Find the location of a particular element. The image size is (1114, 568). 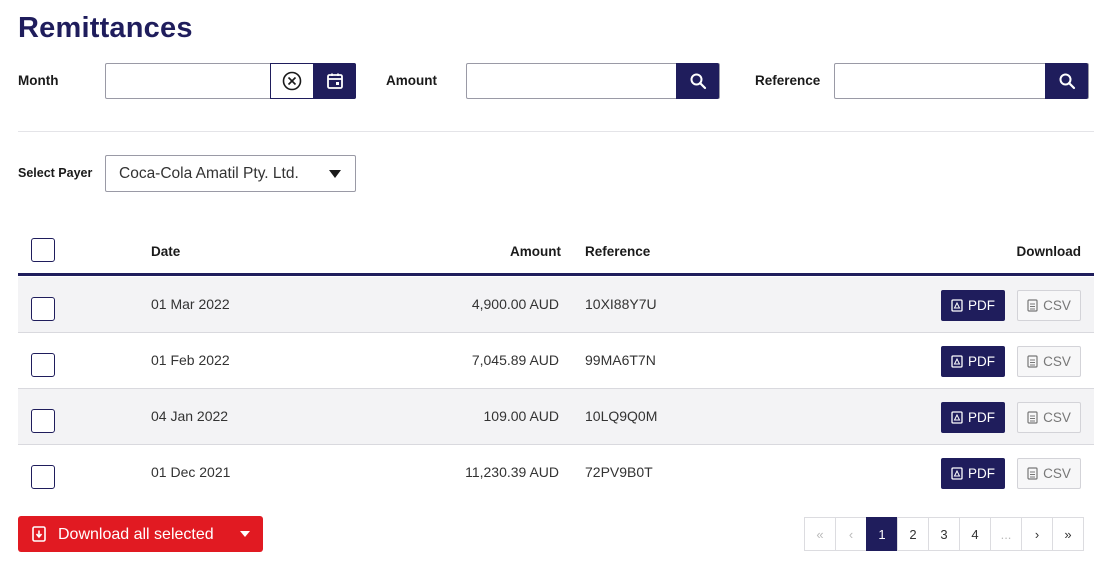

amount-search-button is located at coordinates (697, 81).